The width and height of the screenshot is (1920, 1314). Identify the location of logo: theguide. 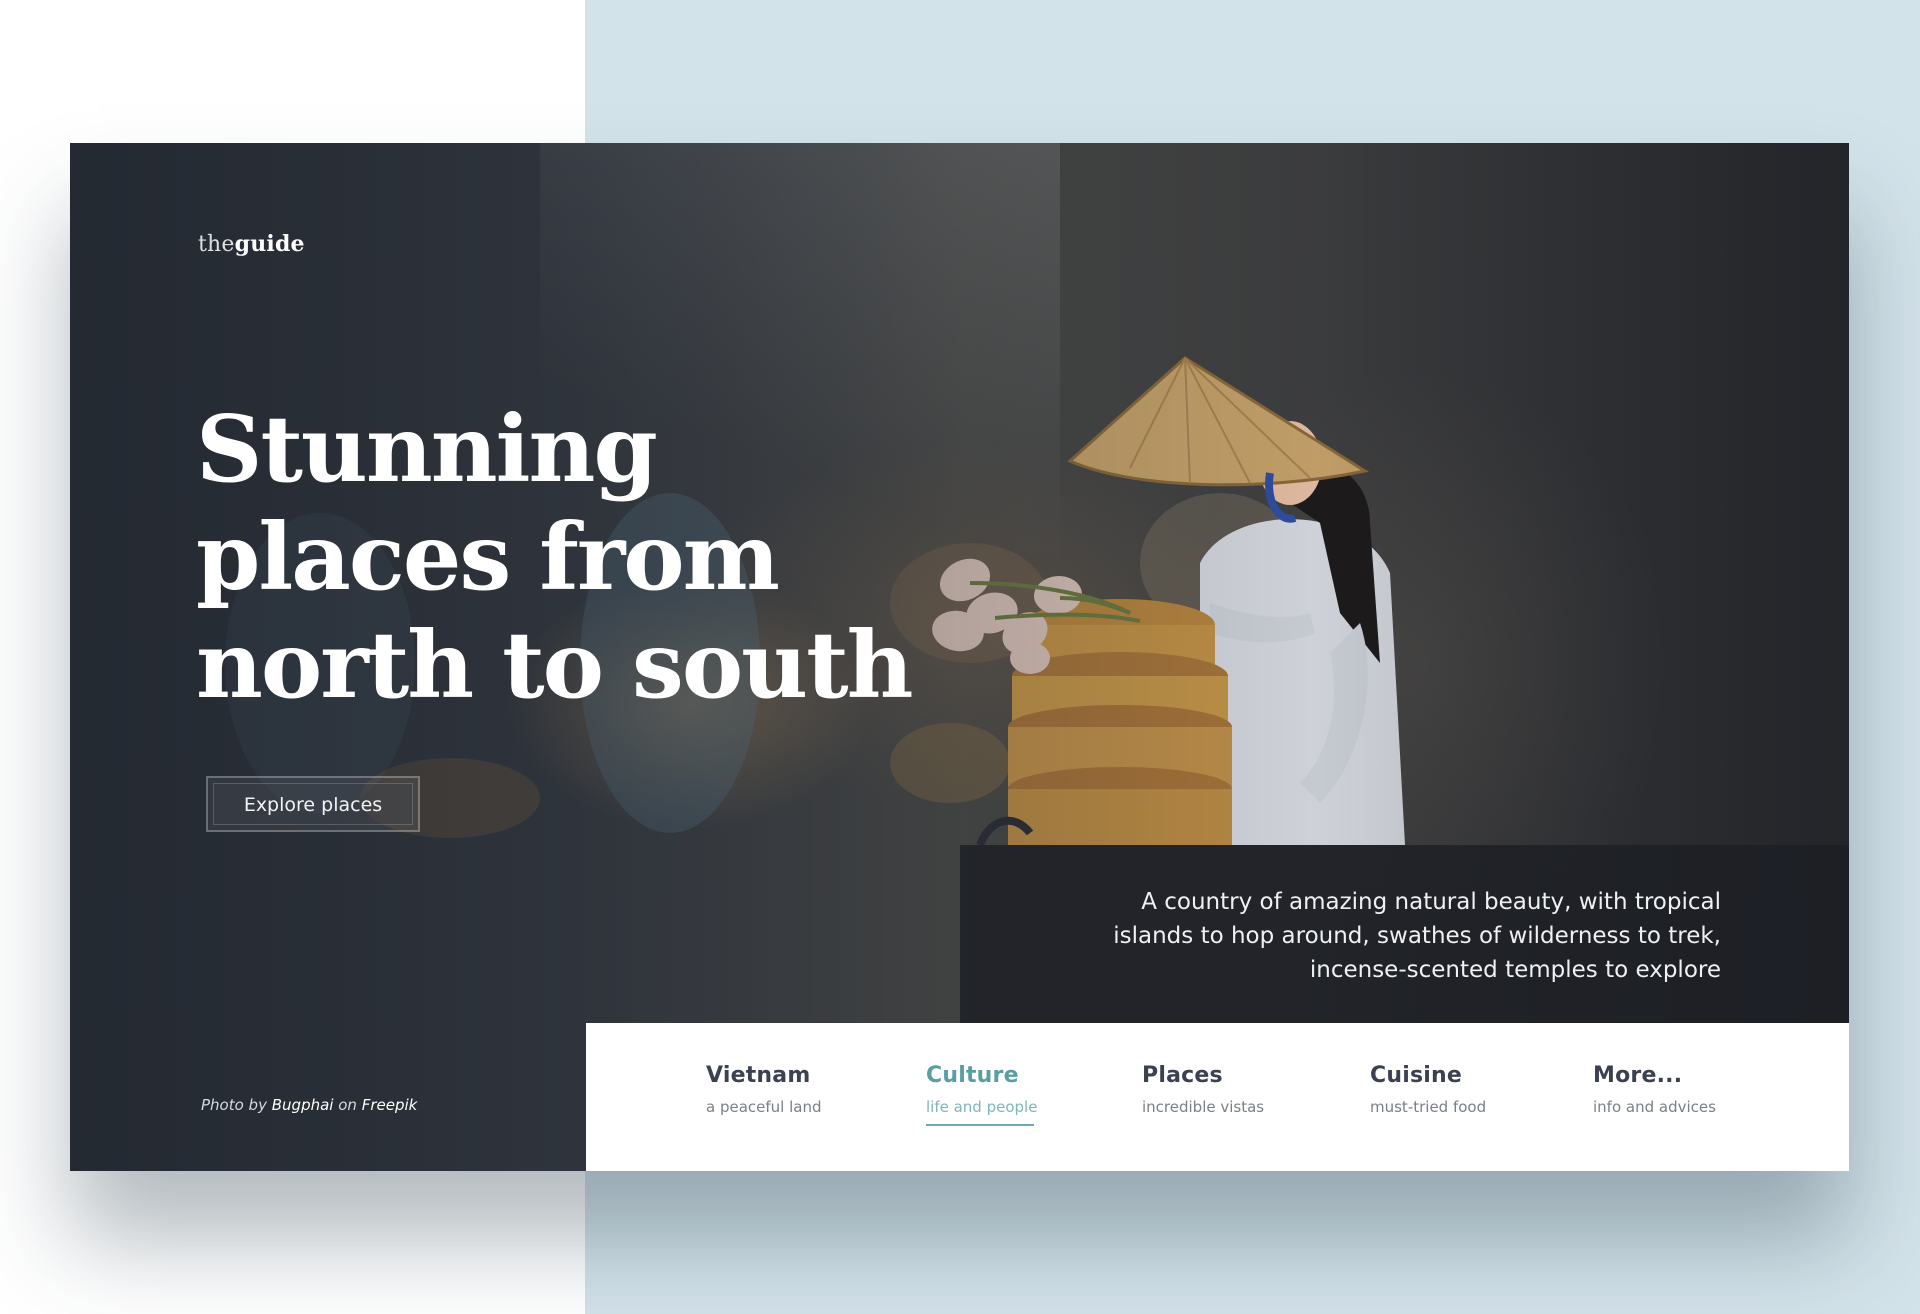
(251, 244).